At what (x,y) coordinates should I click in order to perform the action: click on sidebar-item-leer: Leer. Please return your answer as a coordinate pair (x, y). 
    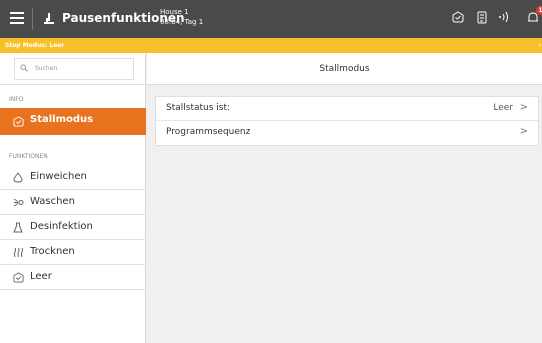
    Looking at the image, I should click on (73, 277).